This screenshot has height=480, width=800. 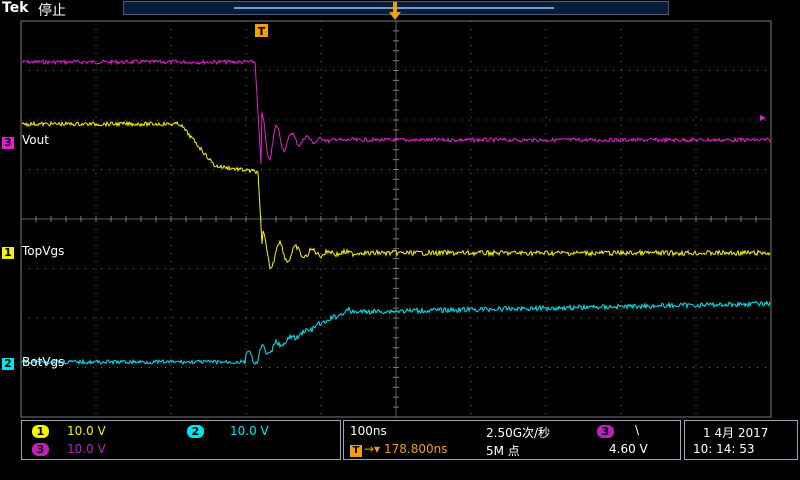 I want to click on ch3-scale: 10.0 V, so click(x=86, y=449).